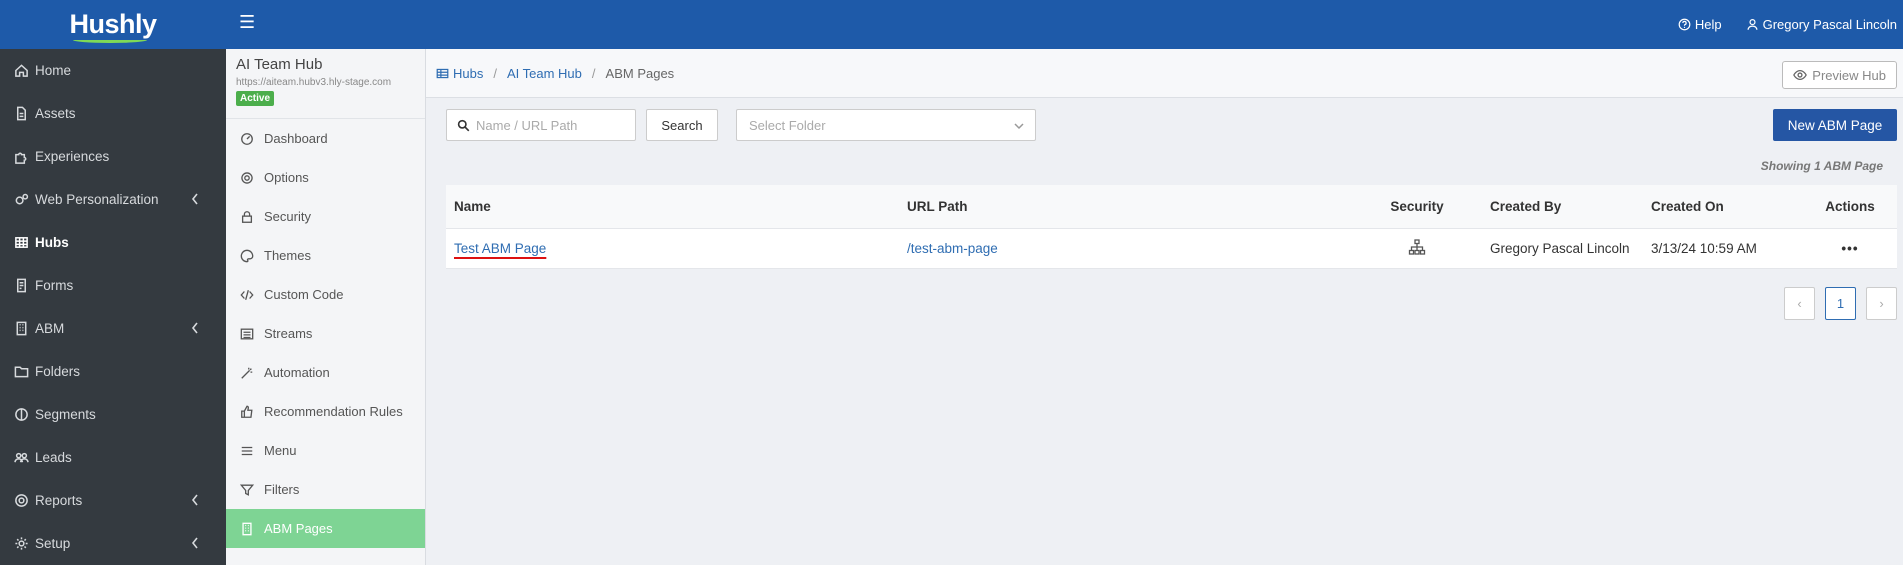 The height and width of the screenshot is (565, 1903). Describe the element at coordinates (1560, 248) in the screenshot. I see `row-created-by: Gregory Pascal Lincoln` at that location.